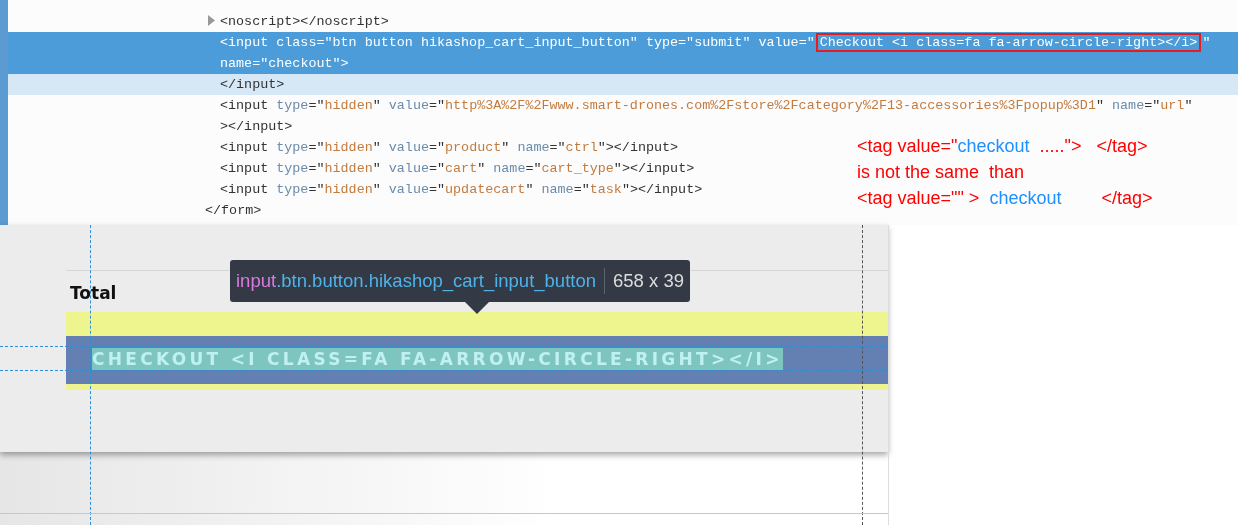 The width and height of the screenshot is (1238, 525). What do you see at coordinates (477, 360) in the screenshot?
I see `checkout-button: CHECKOUT <I CLASS=FA FA-ARROW-CIRCLE-RIGHT></I>` at bounding box center [477, 360].